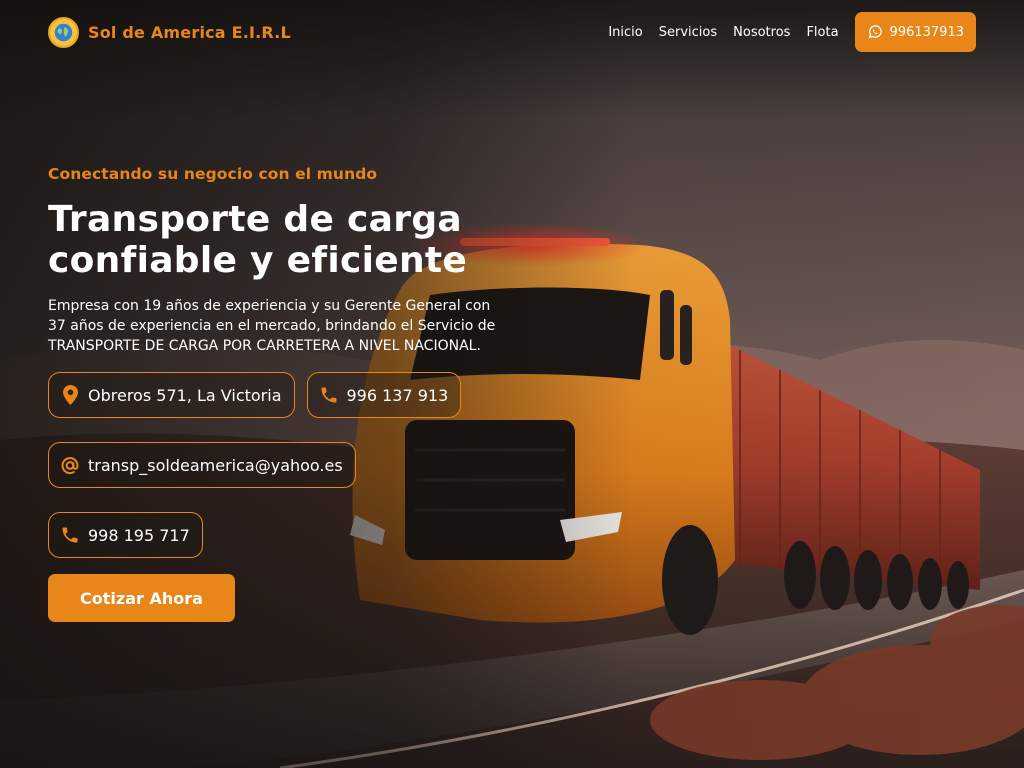 The width and height of the screenshot is (1024, 768). Describe the element at coordinates (926, 32) in the screenshot. I see `whatsapp-number: 996137913` at that location.